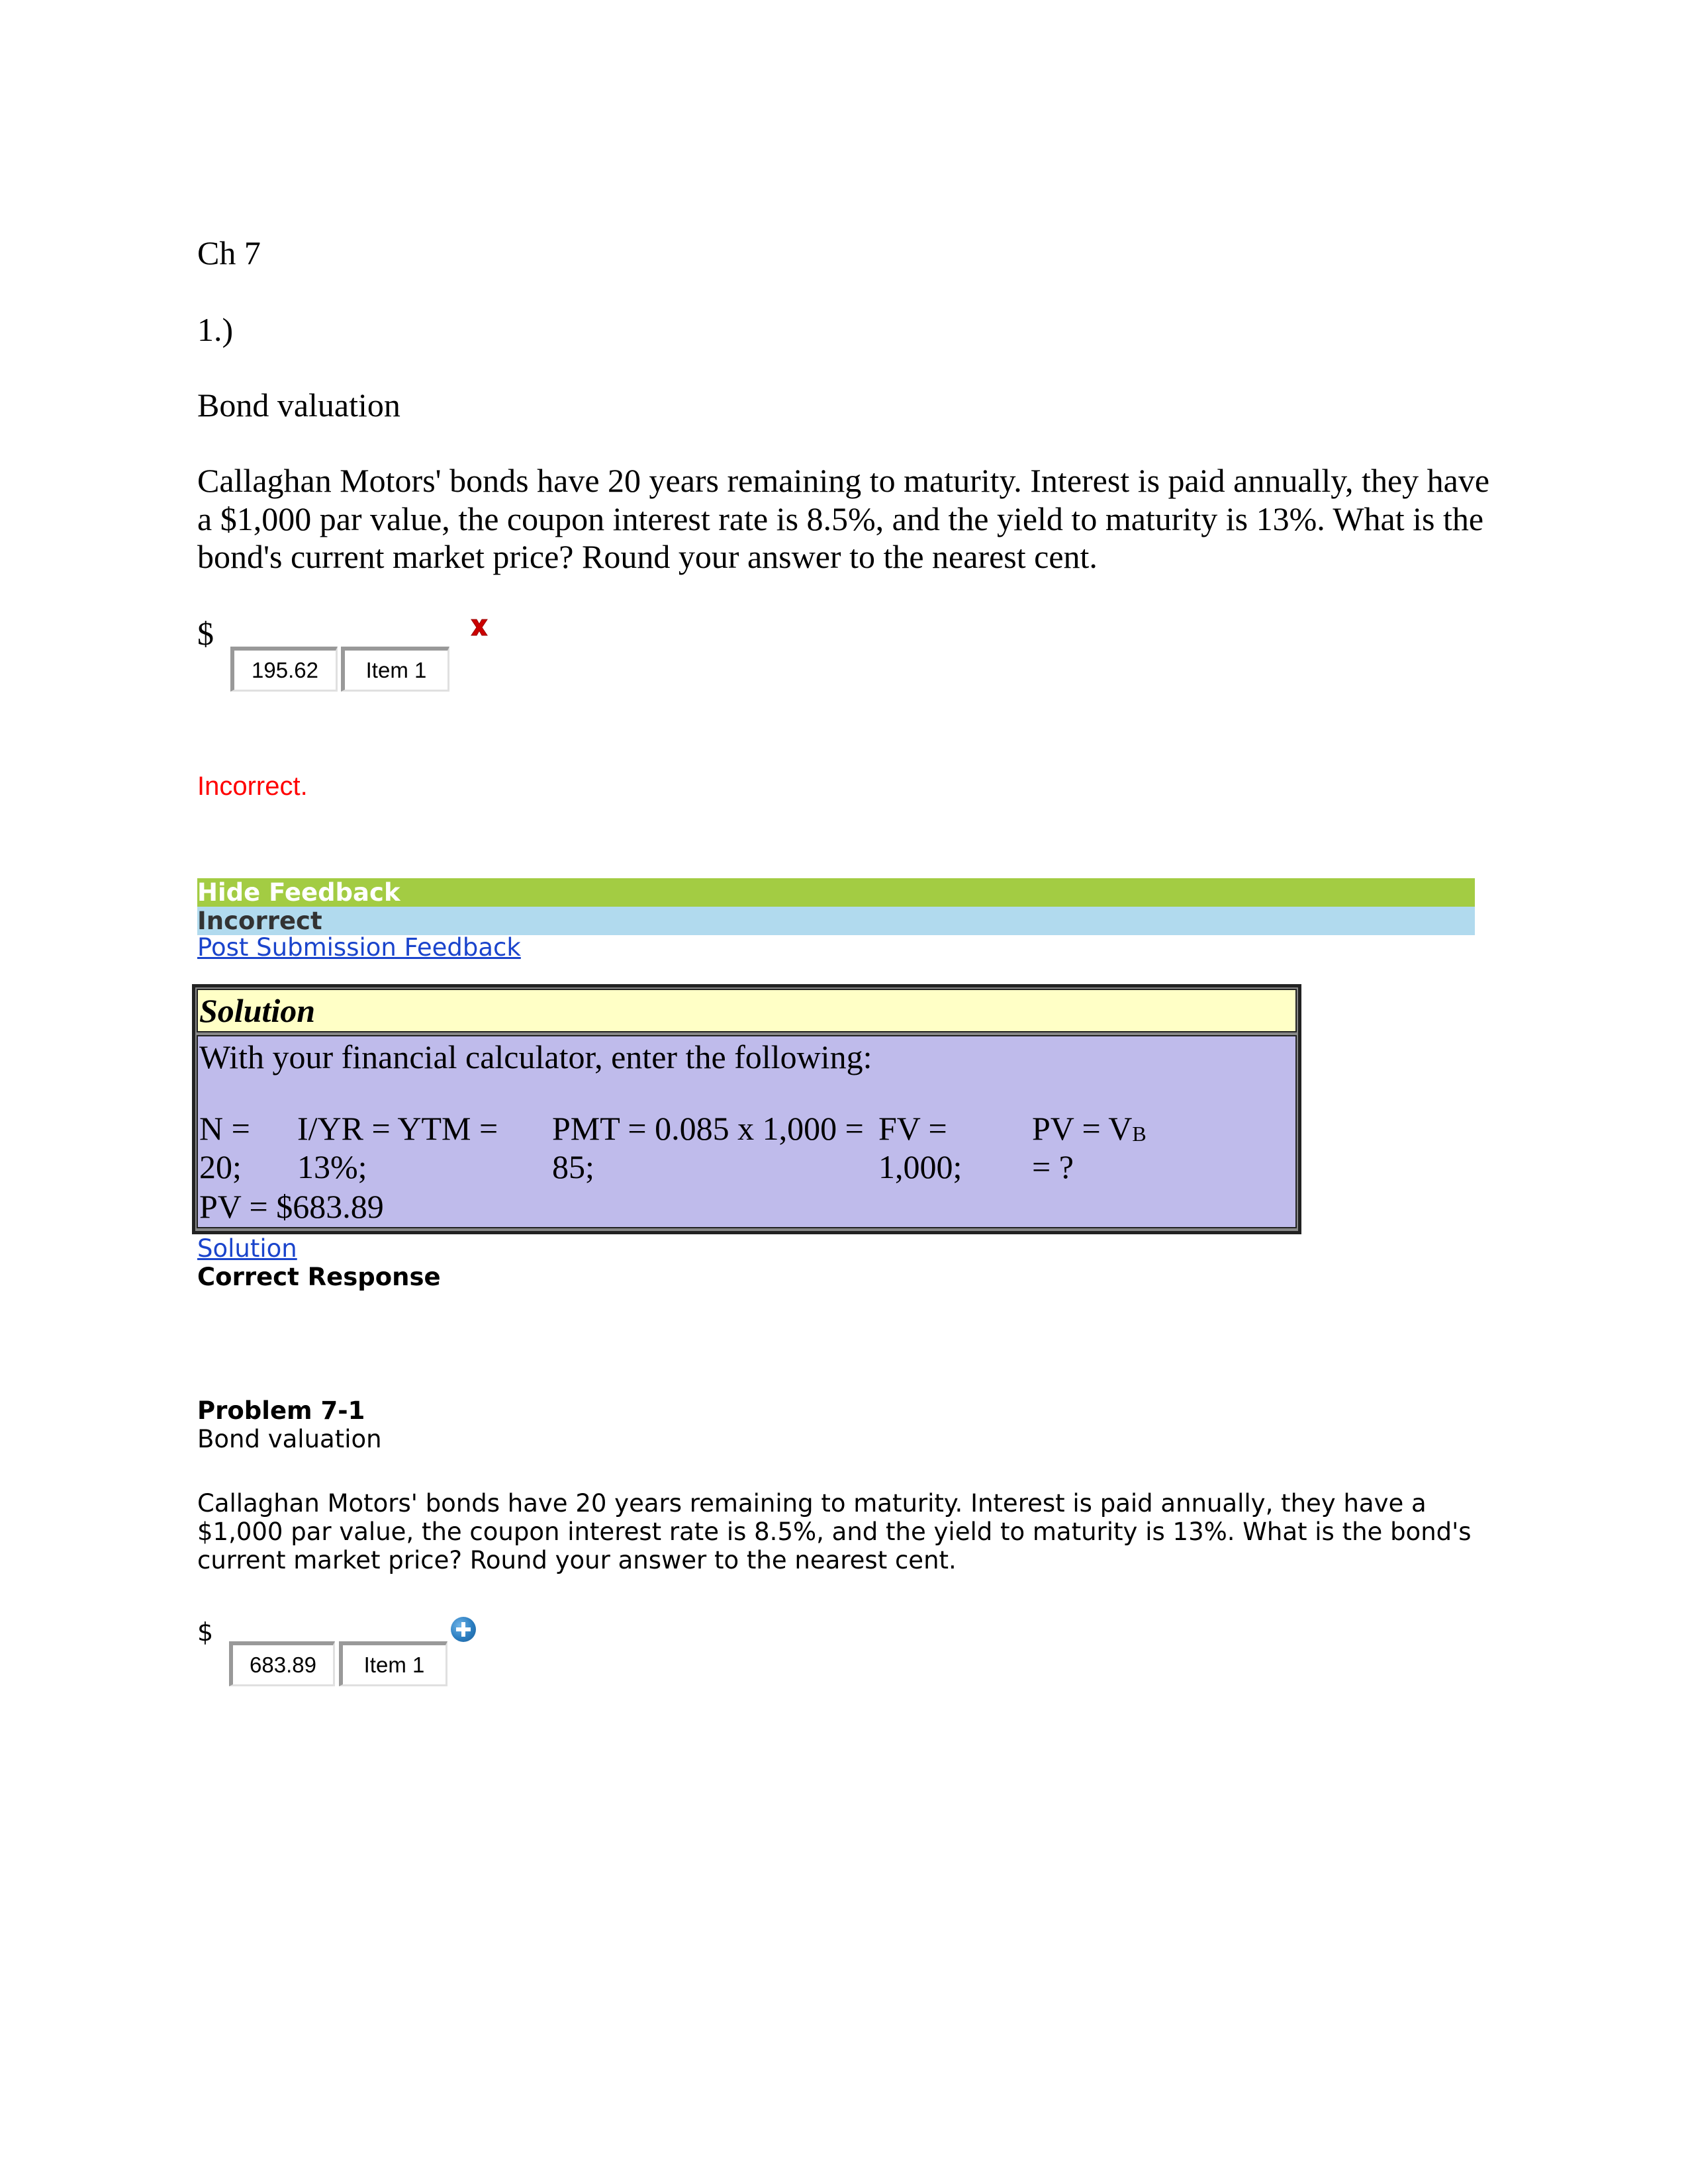  What do you see at coordinates (289, 1439) in the screenshot?
I see `problem-topic: Bond valuation` at bounding box center [289, 1439].